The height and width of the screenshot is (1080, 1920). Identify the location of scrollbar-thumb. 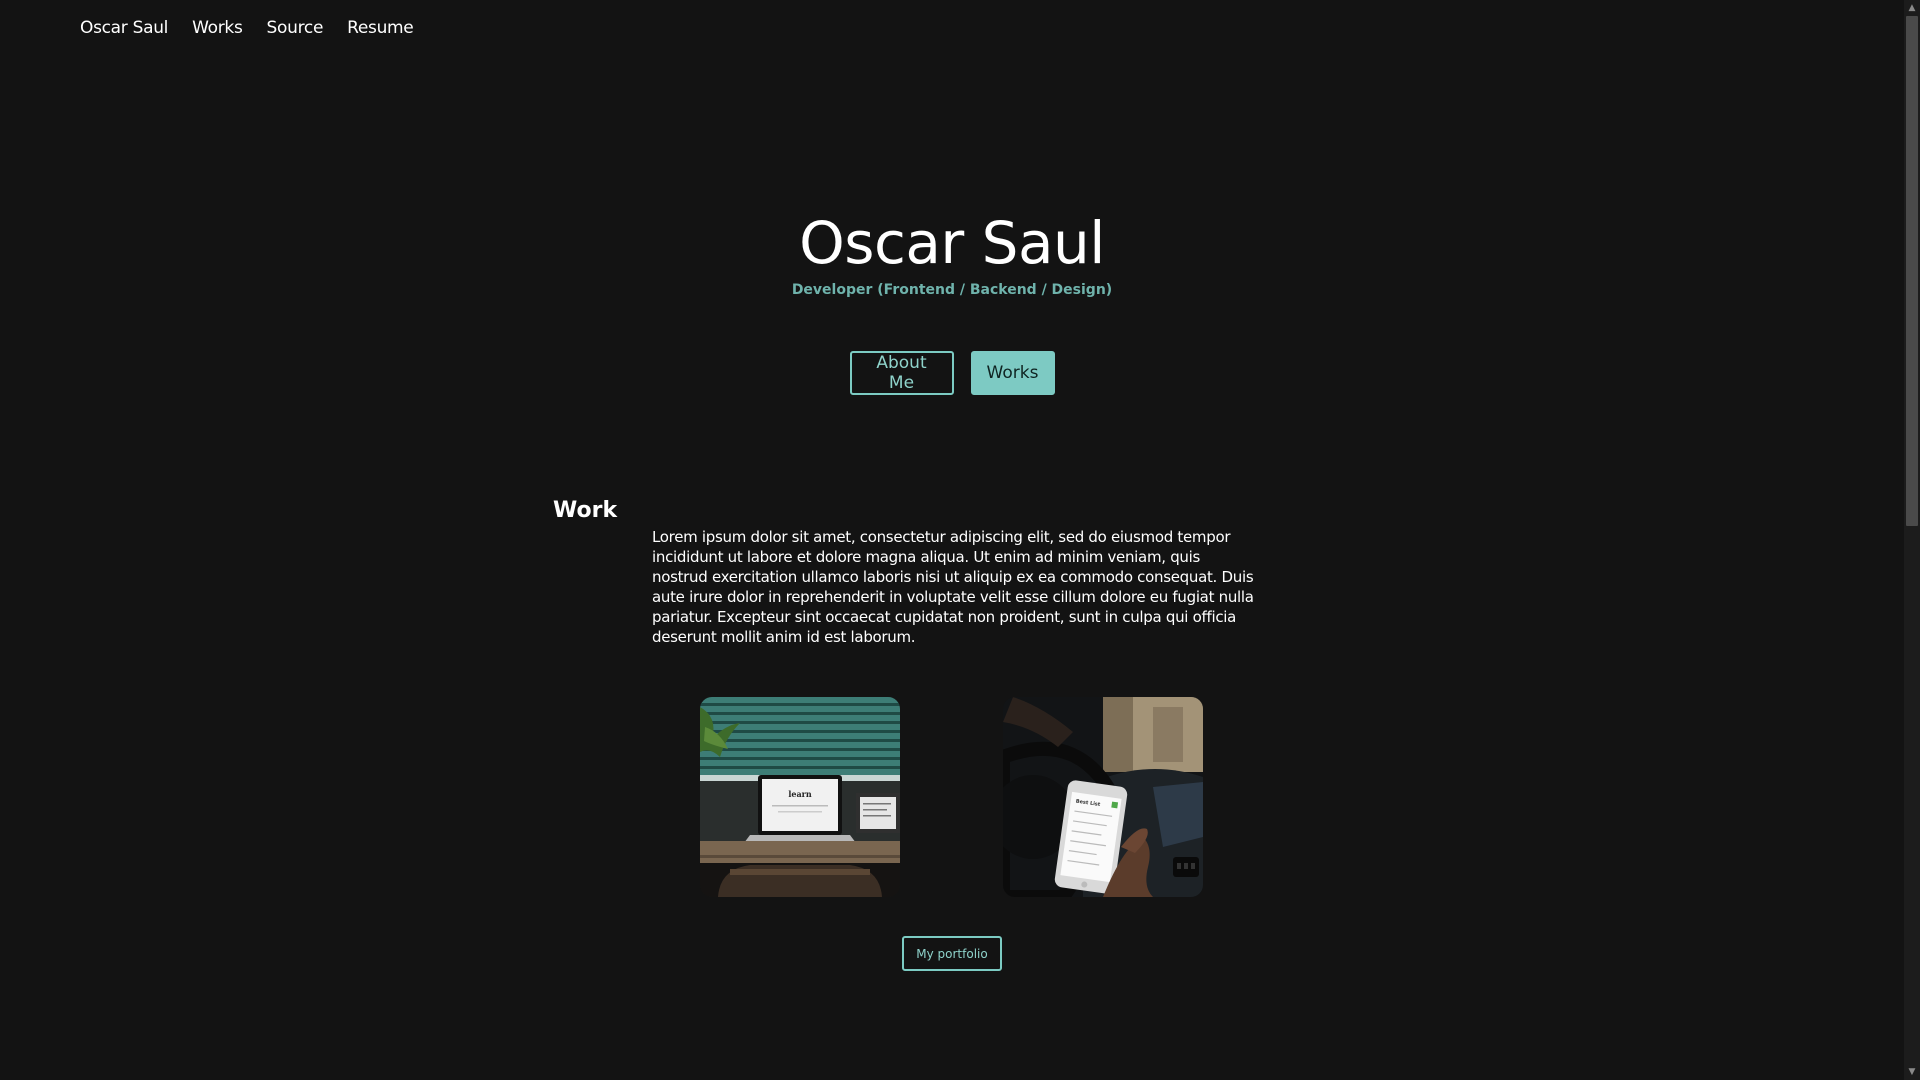
(1912, 271).